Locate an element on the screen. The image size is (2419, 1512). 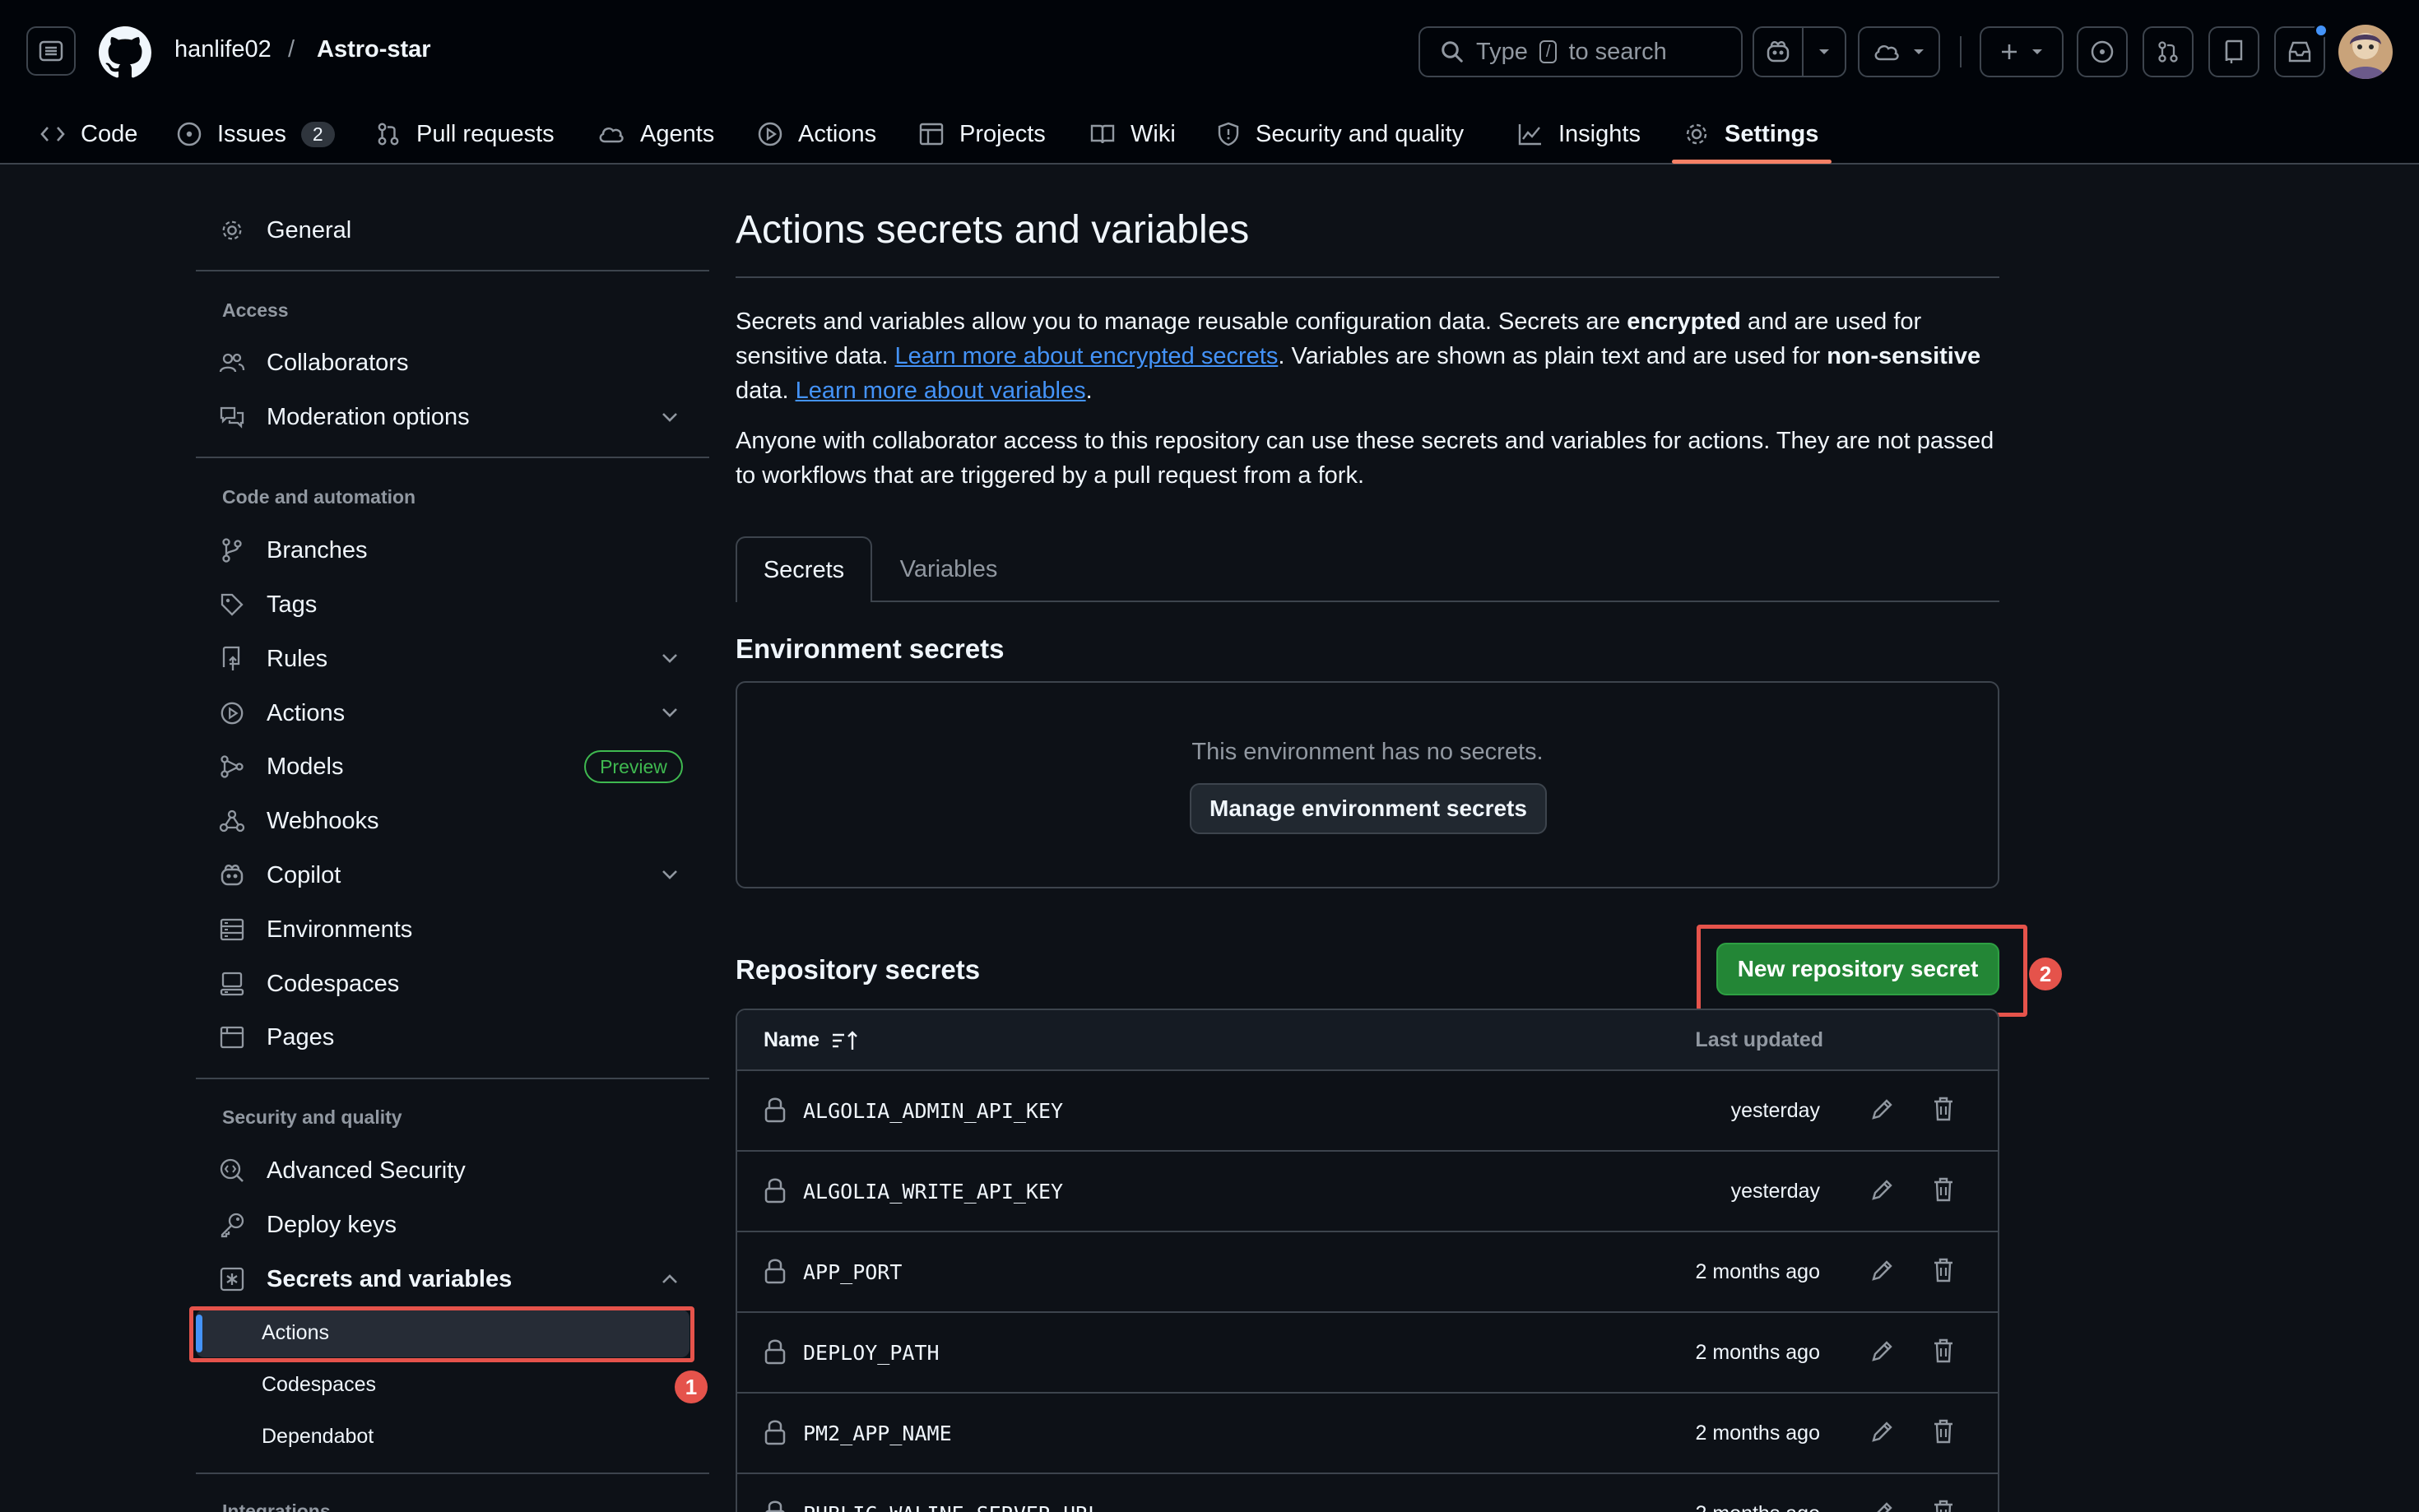
sidebar-item-models: Models is located at coordinates (281, 767).